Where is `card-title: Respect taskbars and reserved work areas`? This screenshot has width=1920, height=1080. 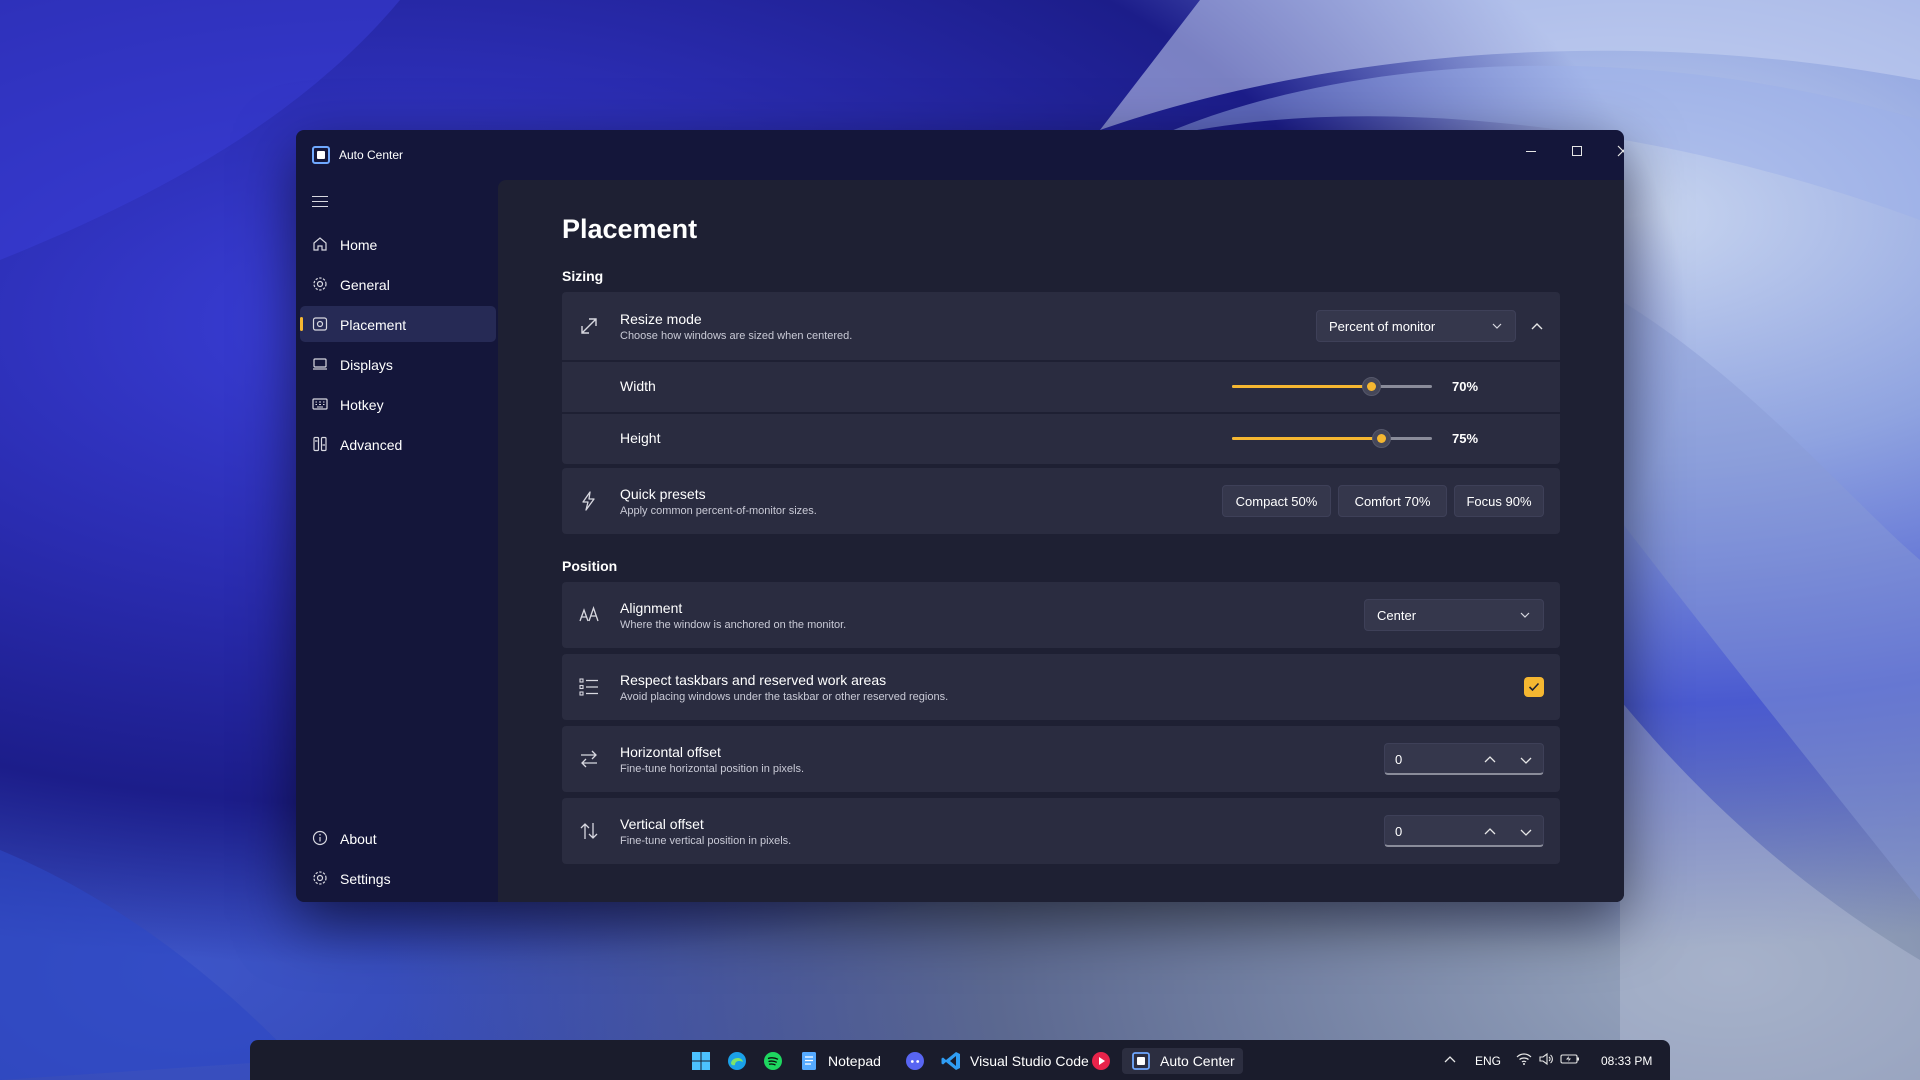
card-title: Respect taskbars and reserved work areas is located at coordinates (753, 680).